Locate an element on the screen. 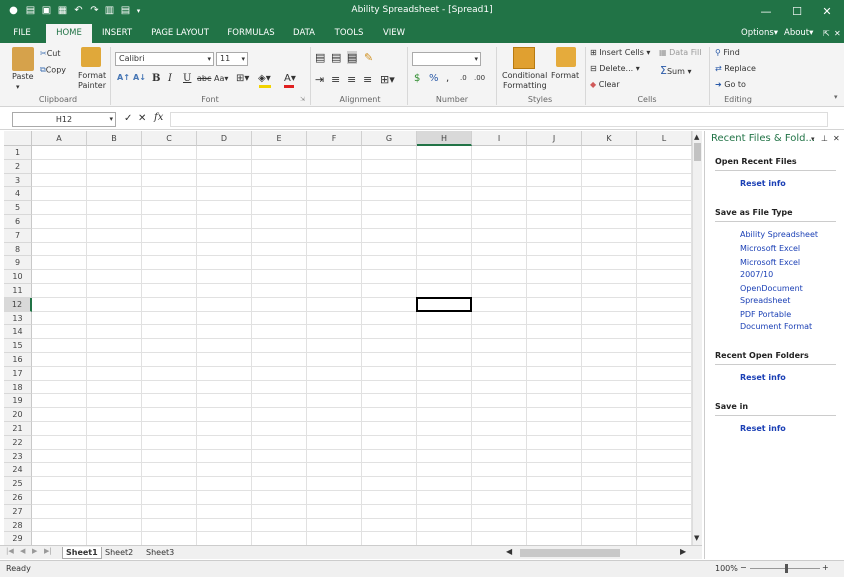 Image resolution: width=844 pixels, height=577 pixels. font-color-icon: A▾ is located at coordinates (290, 78).